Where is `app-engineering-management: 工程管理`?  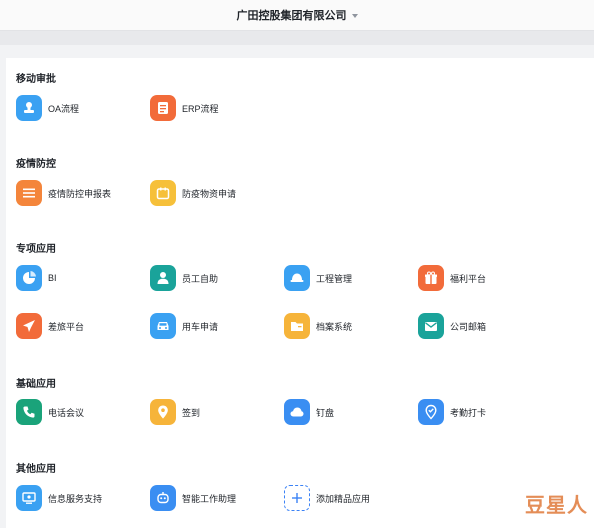
app-engineering-management: 工程管理 is located at coordinates (318, 278).